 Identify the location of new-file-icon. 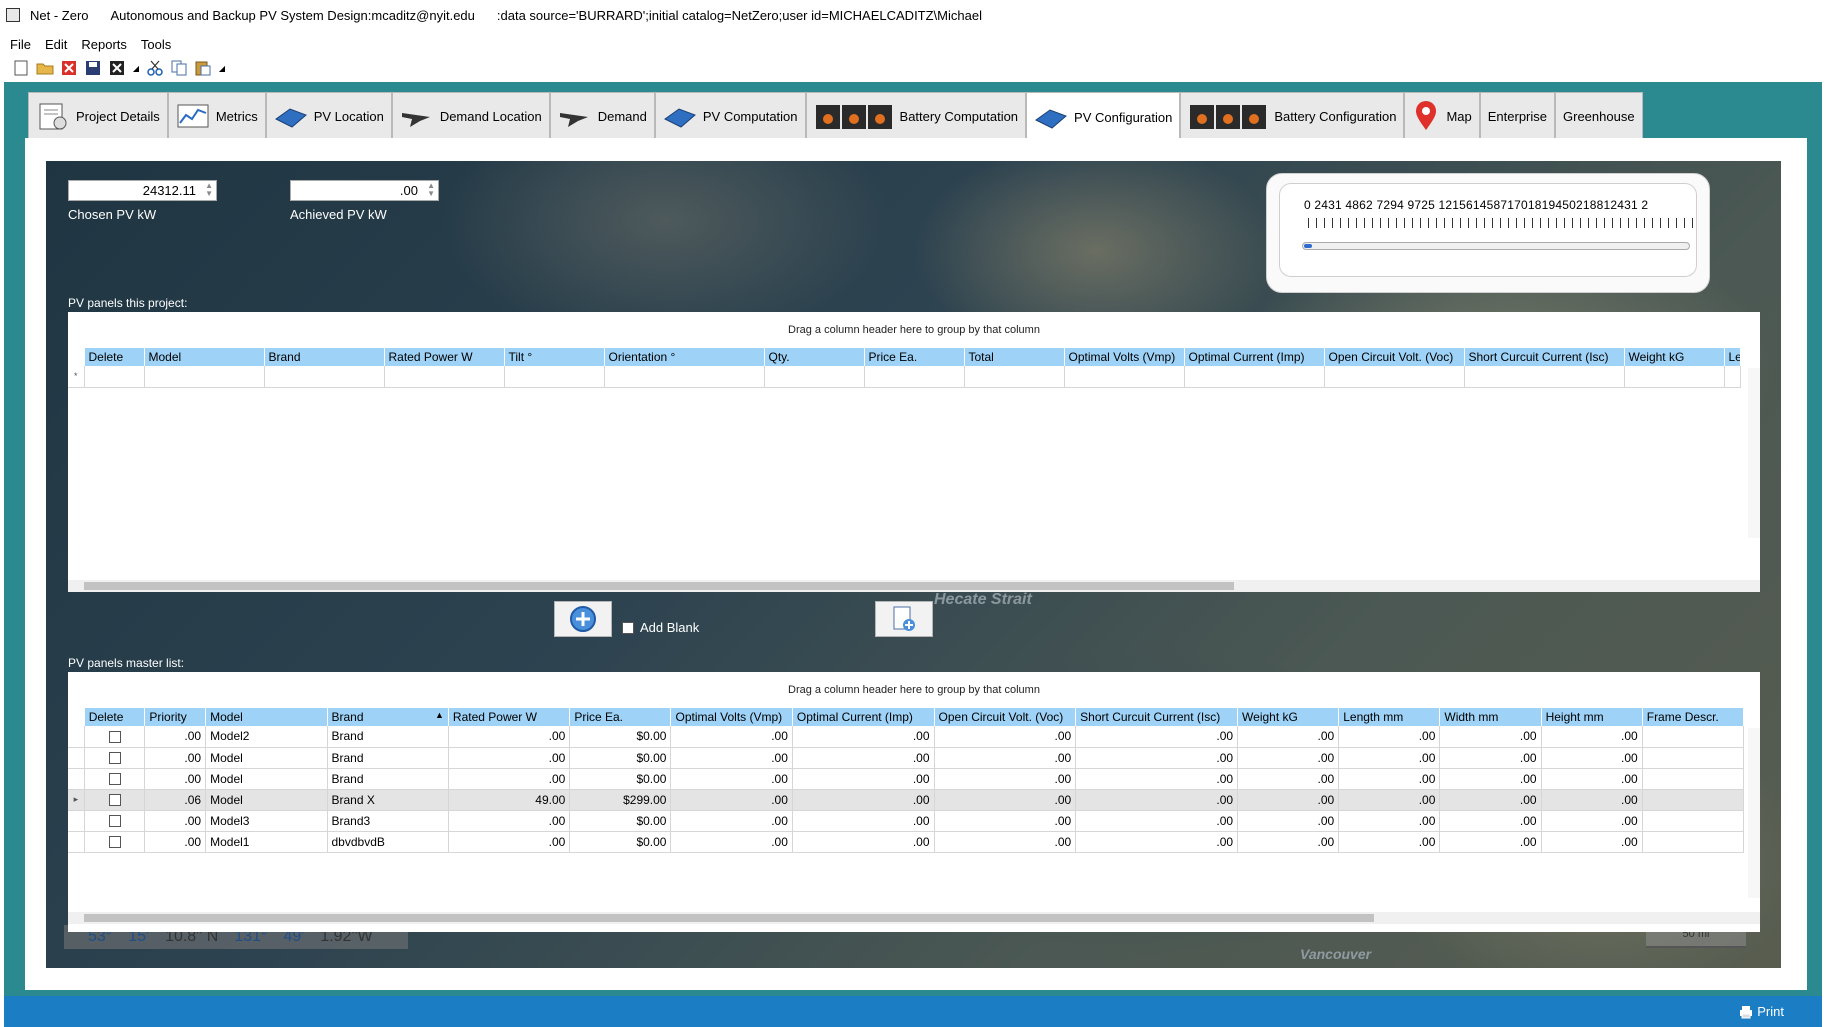
(21, 68).